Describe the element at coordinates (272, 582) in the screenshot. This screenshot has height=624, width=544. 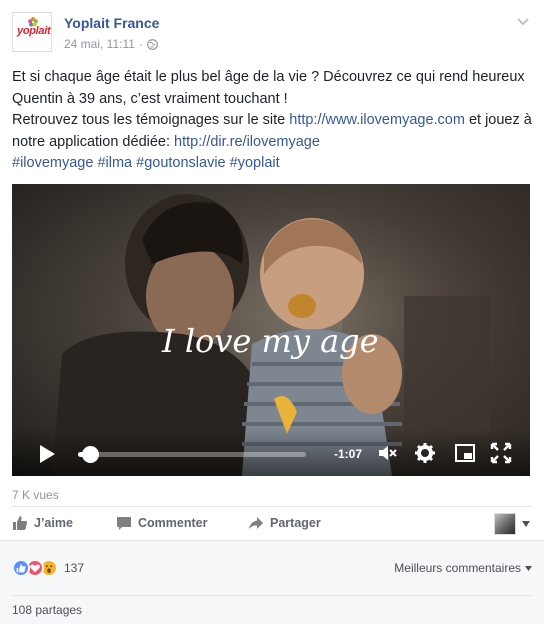
I see `reactions-footer: 137 Meilleurs commentaires 108 partages` at that location.